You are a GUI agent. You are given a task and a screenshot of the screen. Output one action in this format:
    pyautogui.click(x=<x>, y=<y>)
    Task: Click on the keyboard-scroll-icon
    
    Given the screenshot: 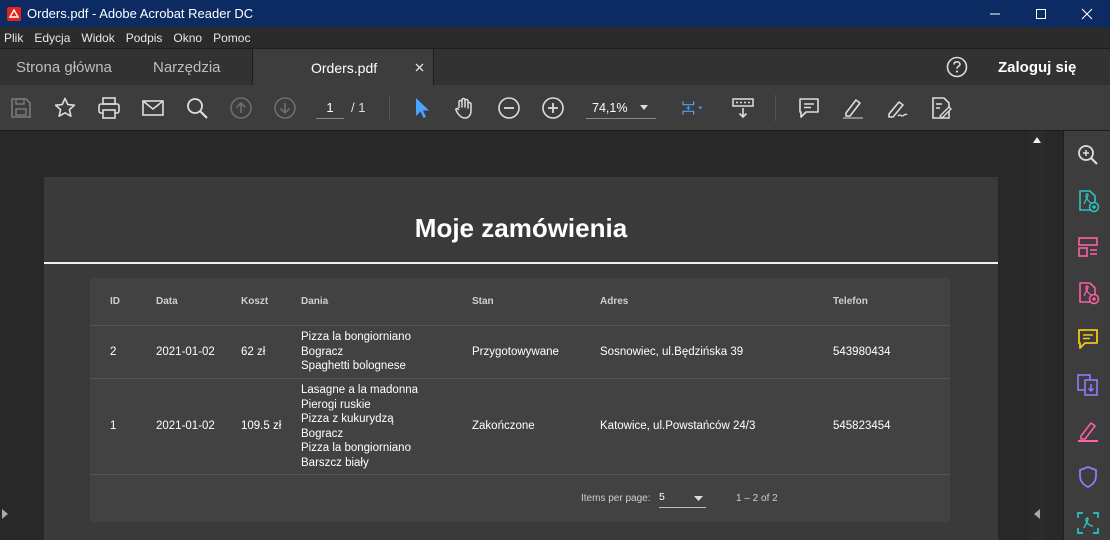 What is the action you would take?
    pyautogui.click(x=743, y=108)
    